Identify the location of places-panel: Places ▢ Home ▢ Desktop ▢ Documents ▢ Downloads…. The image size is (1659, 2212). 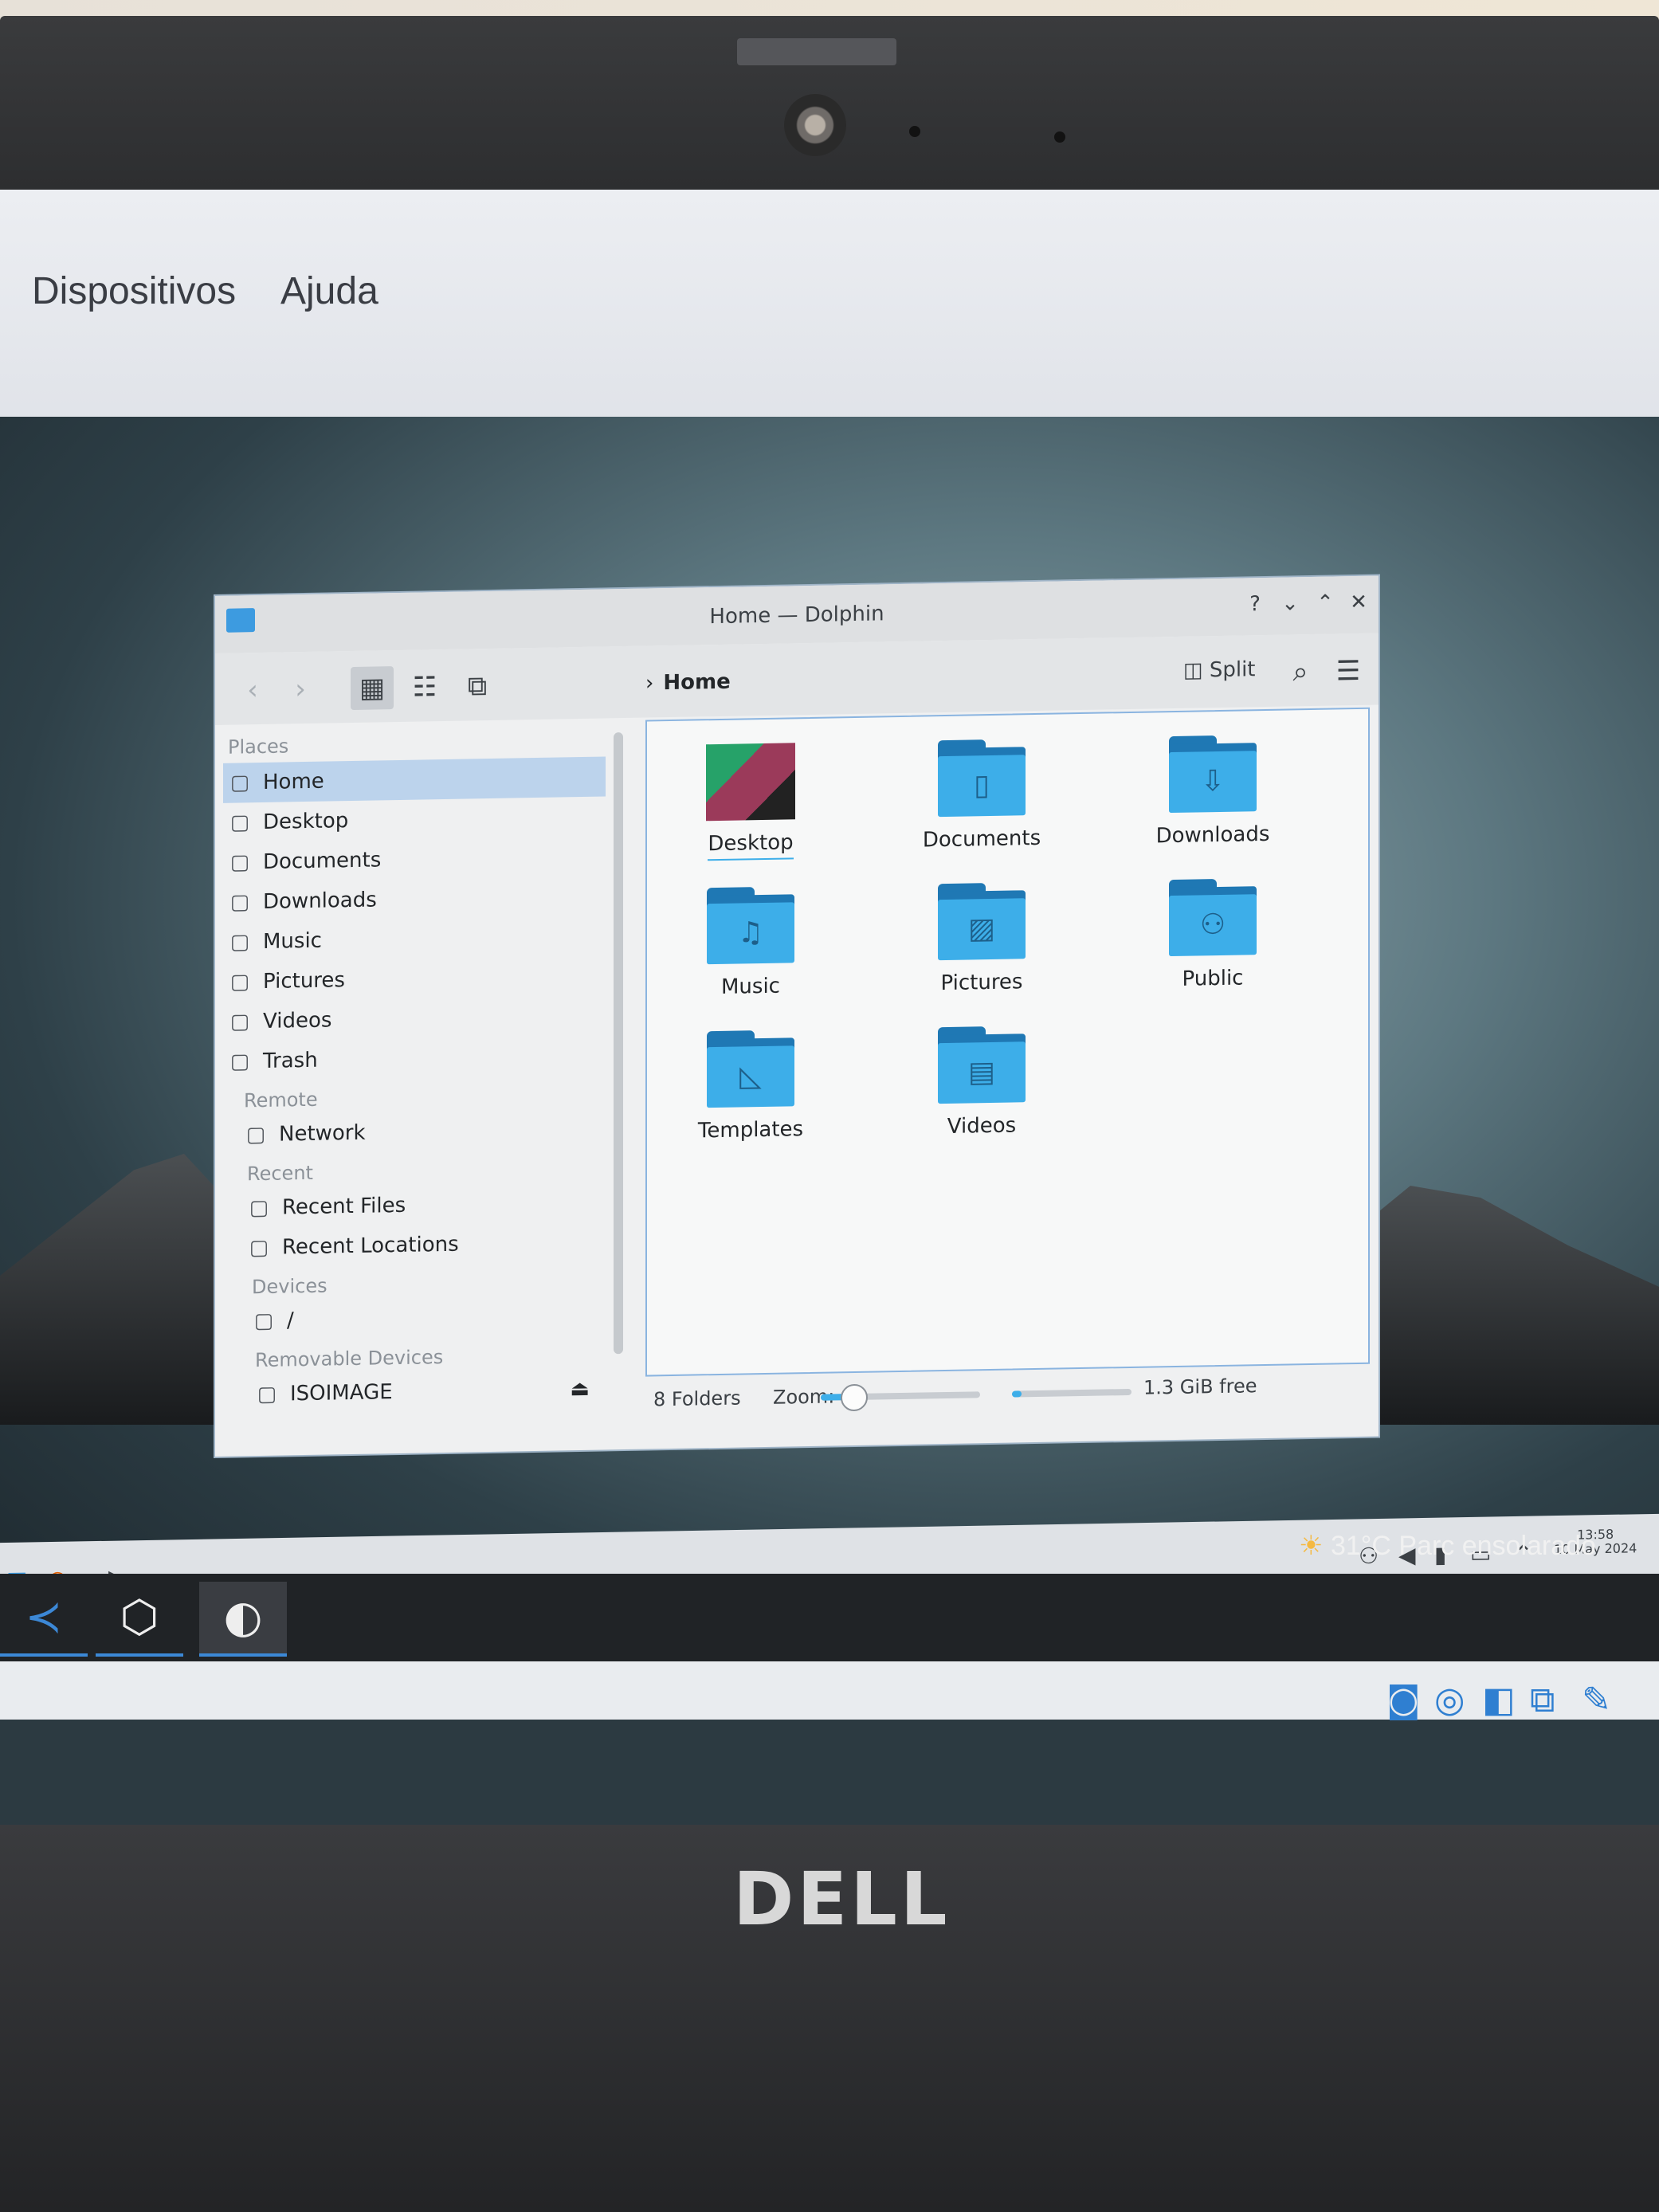
(414, 1083).